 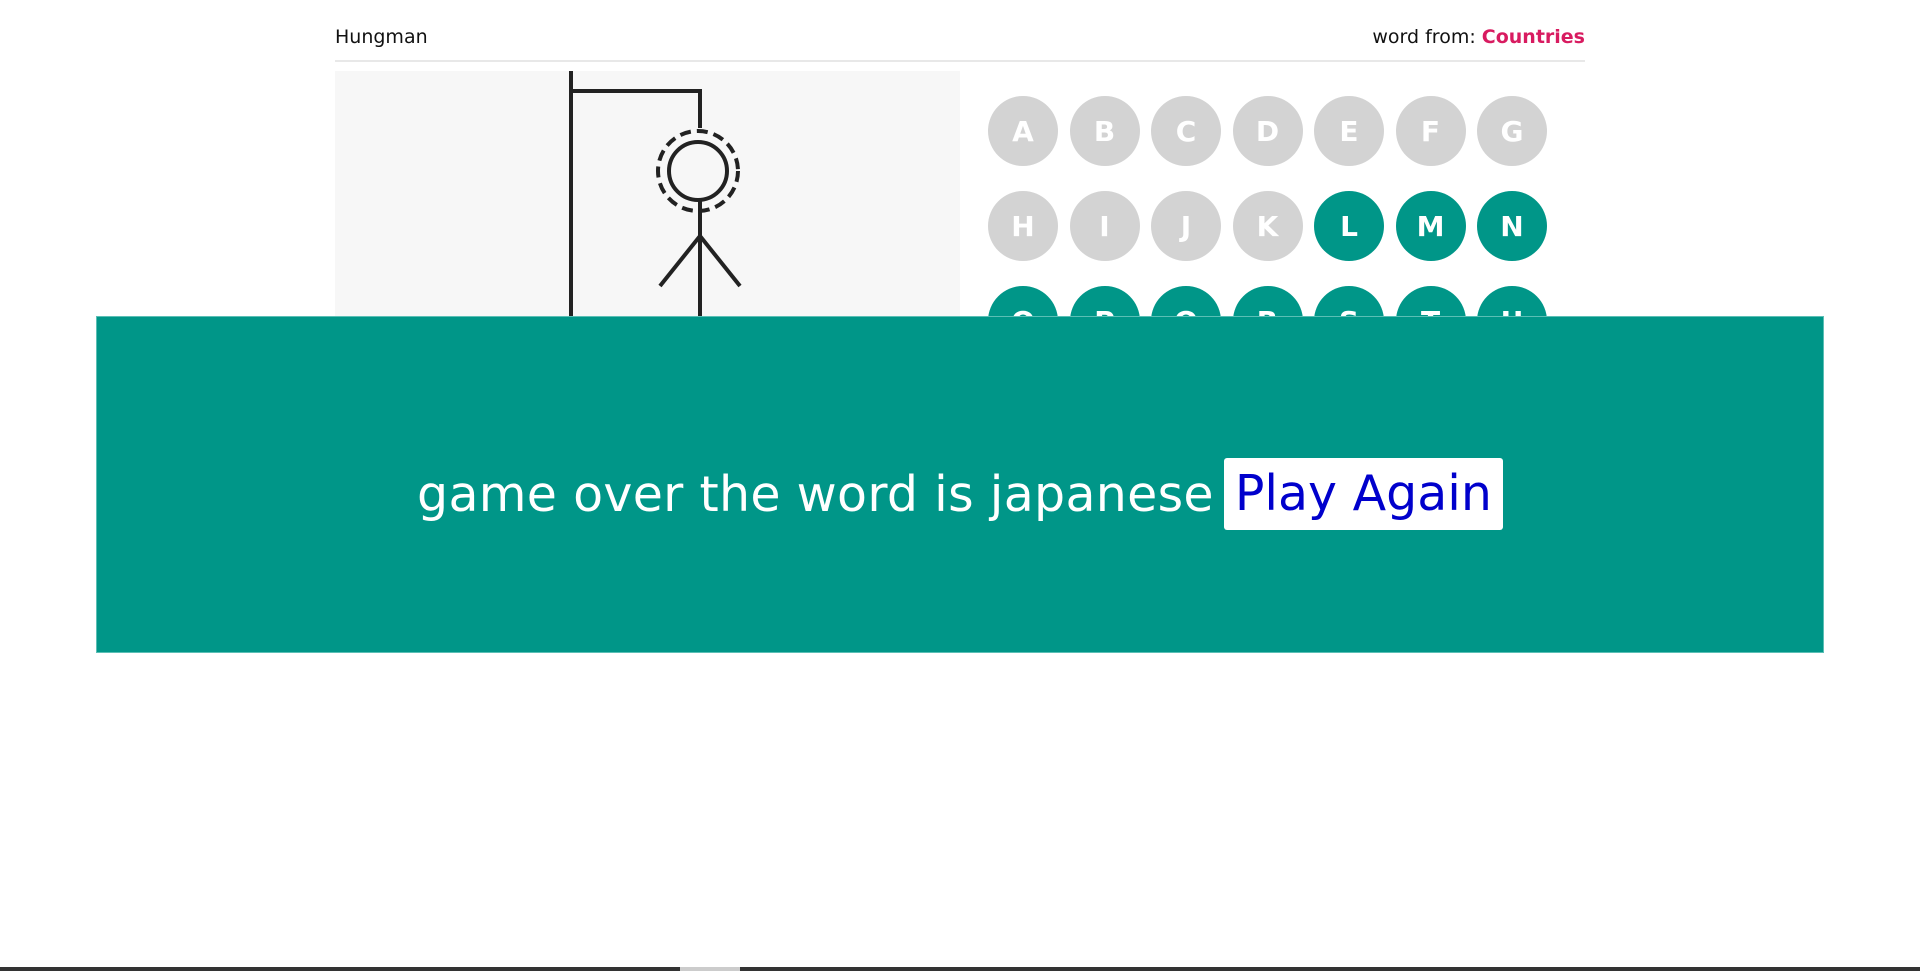 What do you see at coordinates (1430, 131) in the screenshot?
I see `letter-key-f: F` at bounding box center [1430, 131].